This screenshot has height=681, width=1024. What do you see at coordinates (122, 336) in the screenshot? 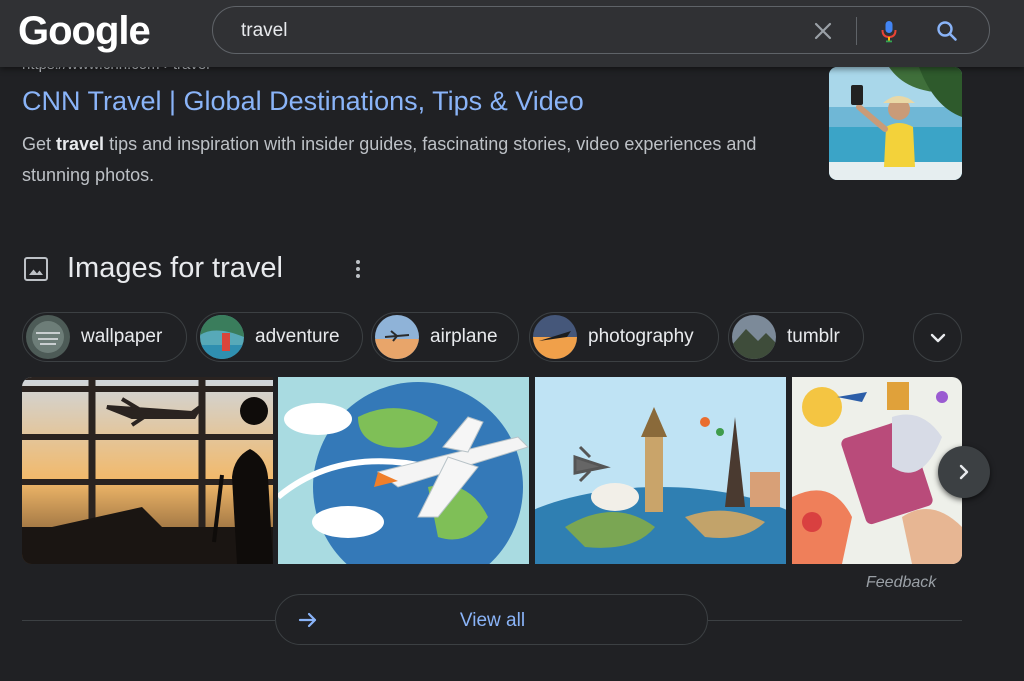
I see `chip-label: wallpaper` at bounding box center [122, 336].